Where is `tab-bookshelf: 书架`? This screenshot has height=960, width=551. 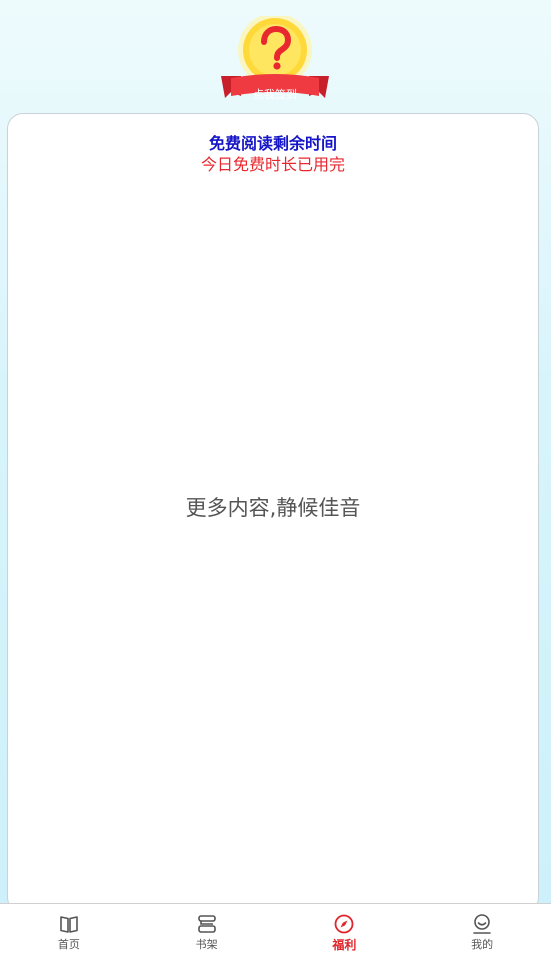 tab-bookshelf: 书架 is located at coordinates (207, 932).